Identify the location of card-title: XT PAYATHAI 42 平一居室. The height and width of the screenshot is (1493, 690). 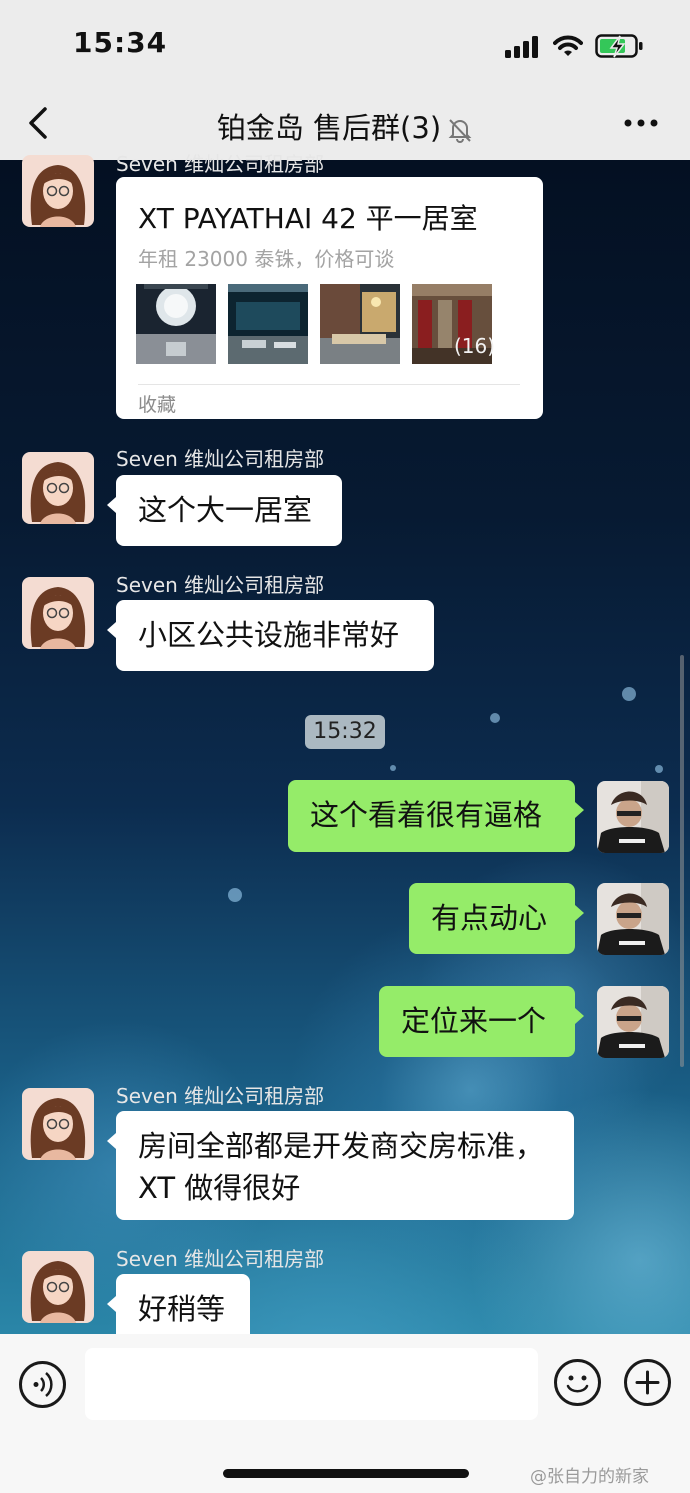
(308, 218).